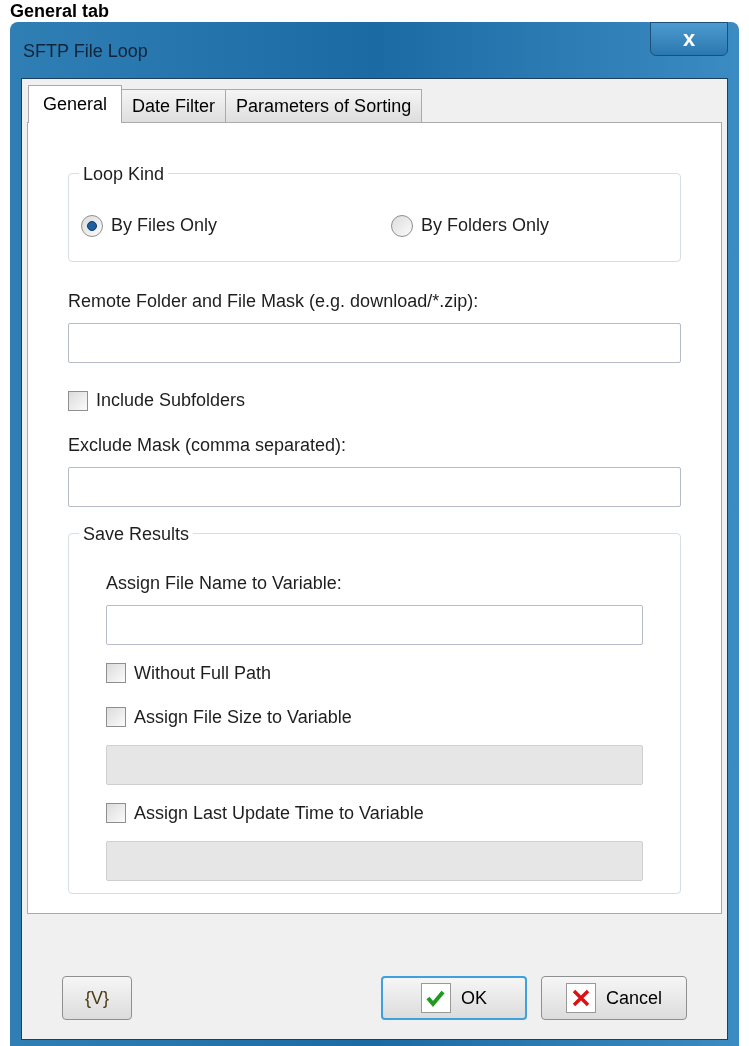  I want to click on close-icon, so click(581, 998).